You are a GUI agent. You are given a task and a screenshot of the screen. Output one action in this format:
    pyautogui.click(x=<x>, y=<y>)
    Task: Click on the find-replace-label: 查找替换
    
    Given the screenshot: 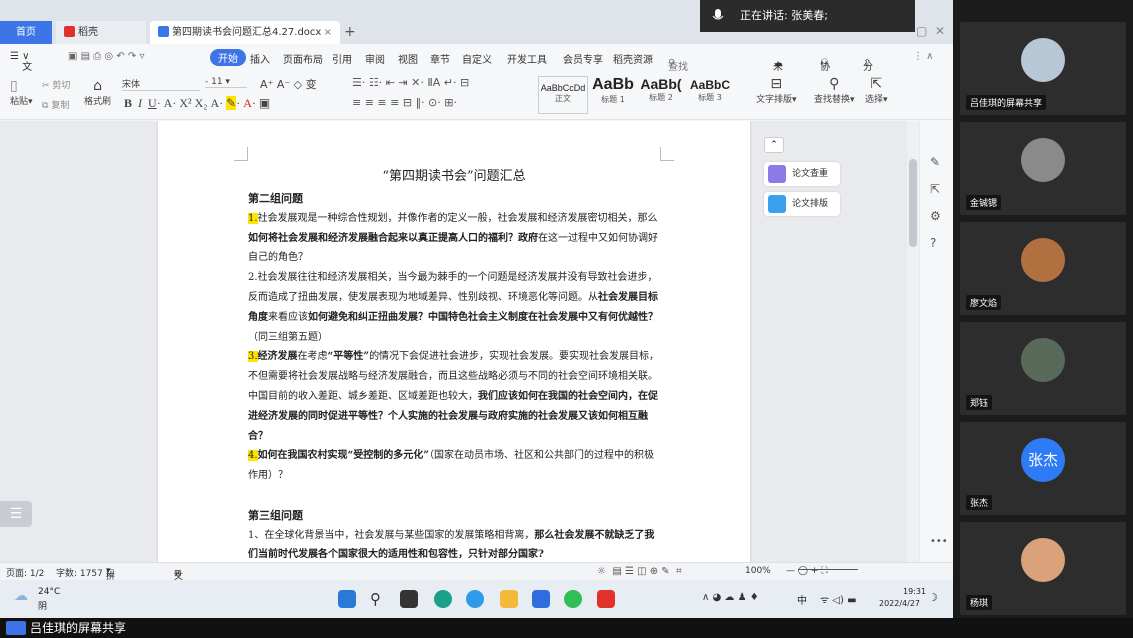 What is the action you would take?
    pyautogui.click(x=832, y=100)
    